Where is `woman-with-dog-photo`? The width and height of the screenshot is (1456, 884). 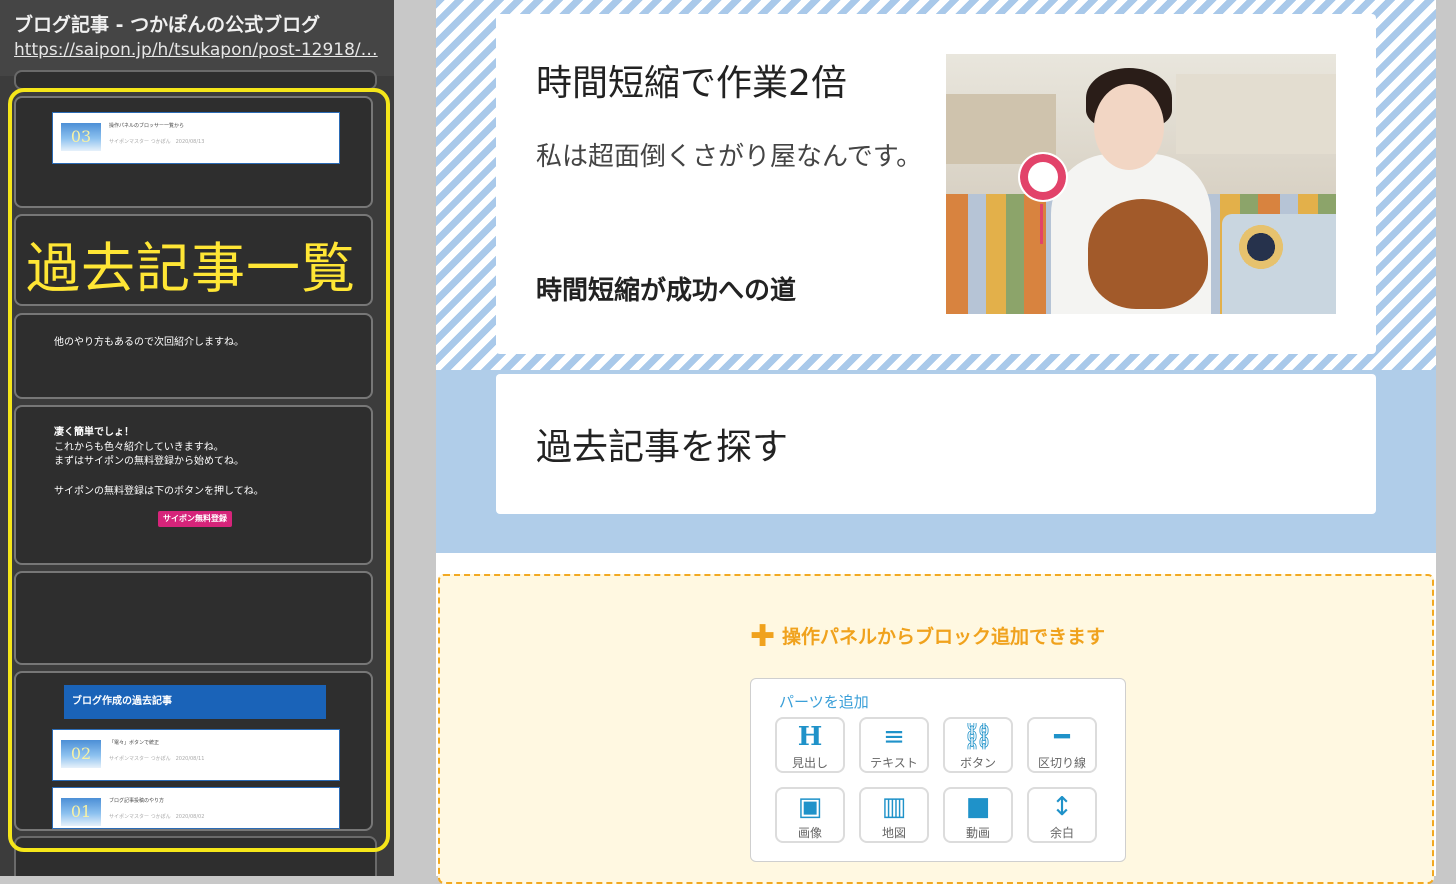 woman-with-dog-photo is located at coordinates (1141, 184).